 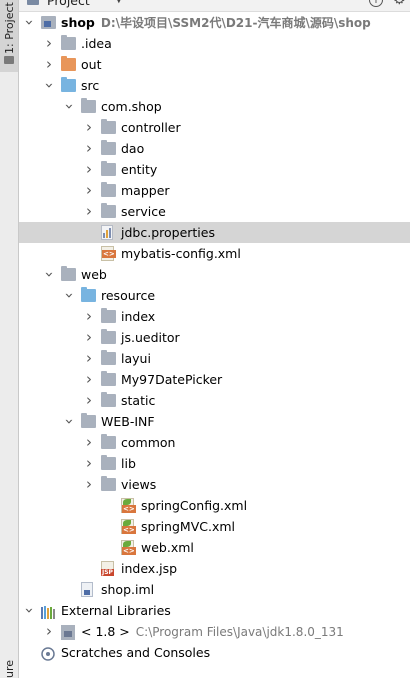 I want to click on tree-item-name: com.shop, so click(x=131, y=106).